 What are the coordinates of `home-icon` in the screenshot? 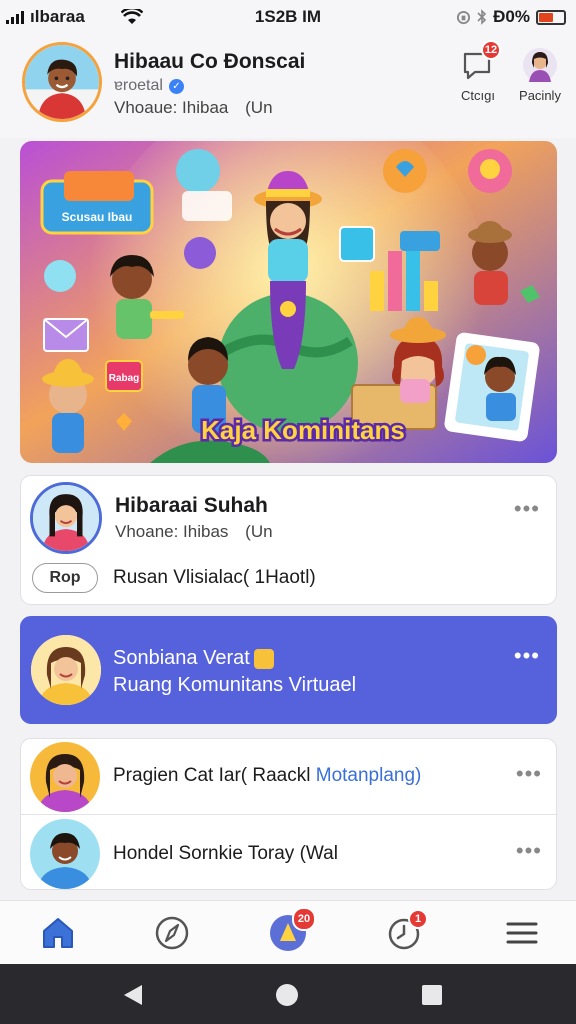 It's located at (58, 933).